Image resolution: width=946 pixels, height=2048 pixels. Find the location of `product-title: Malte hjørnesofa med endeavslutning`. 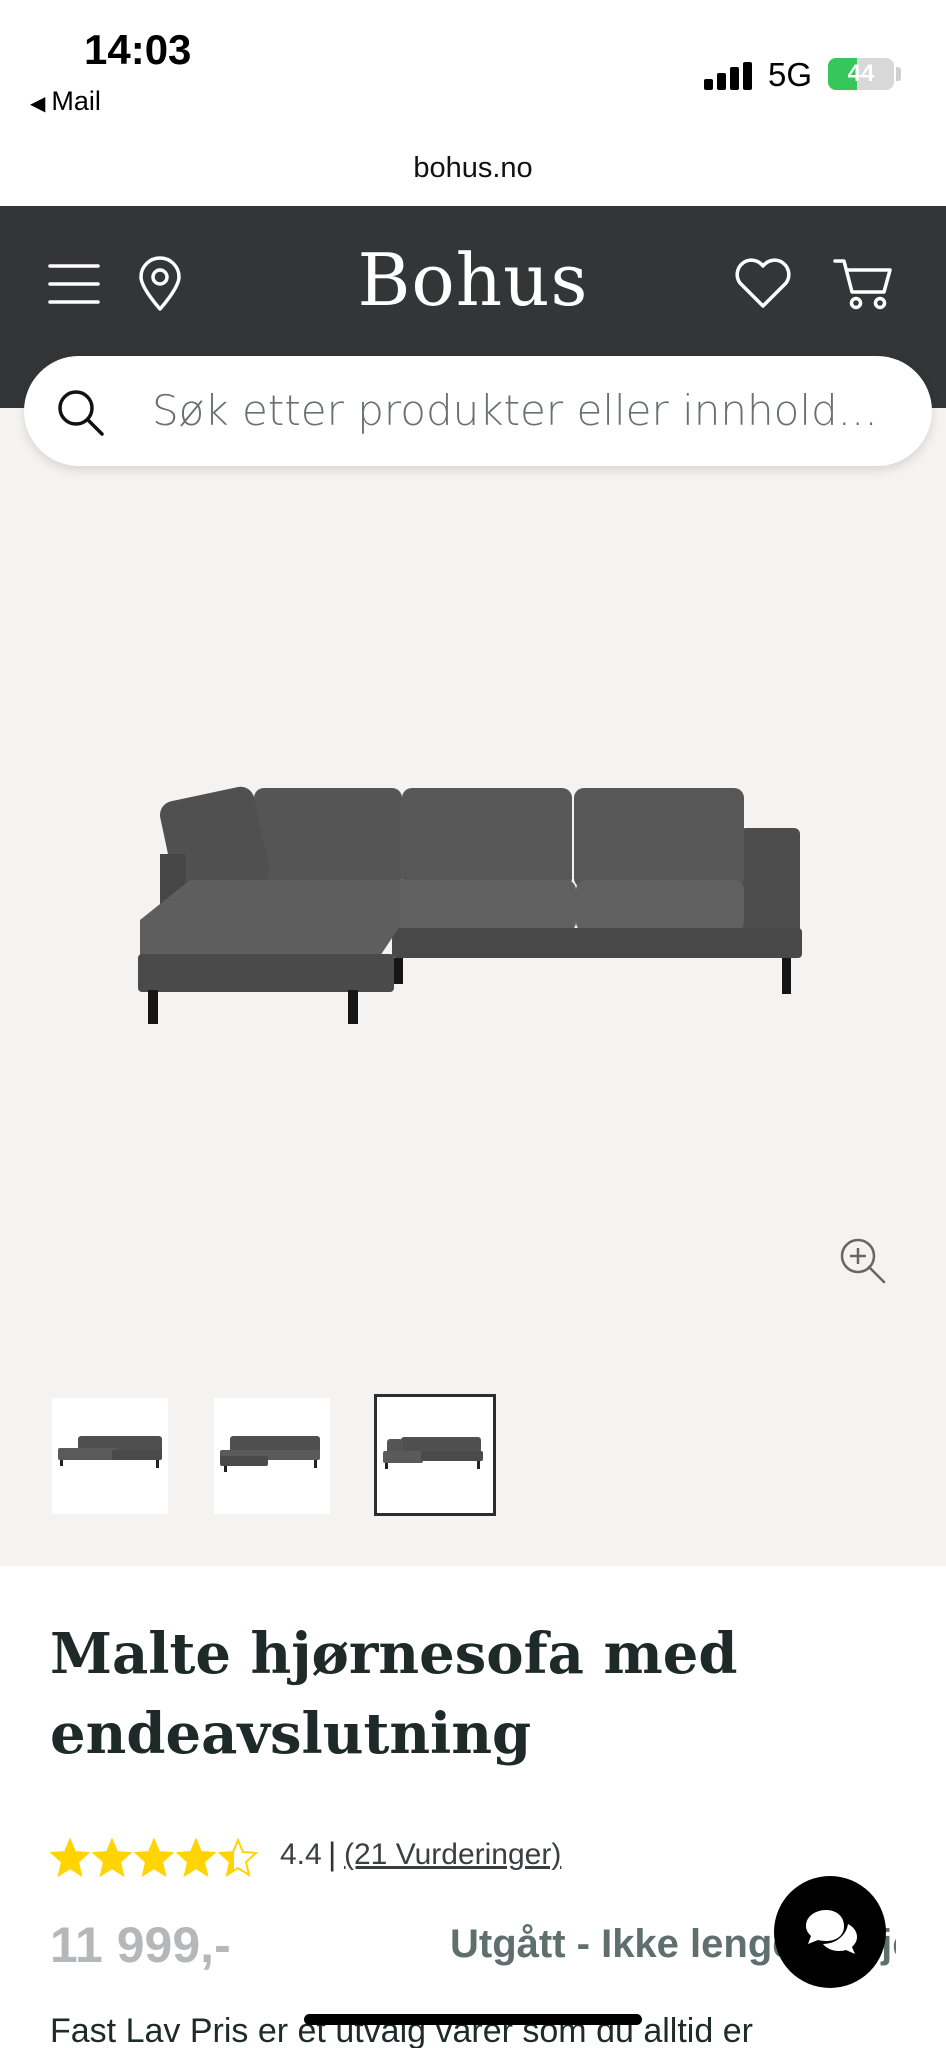

product-title: Malte hjørnesofa med endeavslutning is located at coordinates (394, 1694).